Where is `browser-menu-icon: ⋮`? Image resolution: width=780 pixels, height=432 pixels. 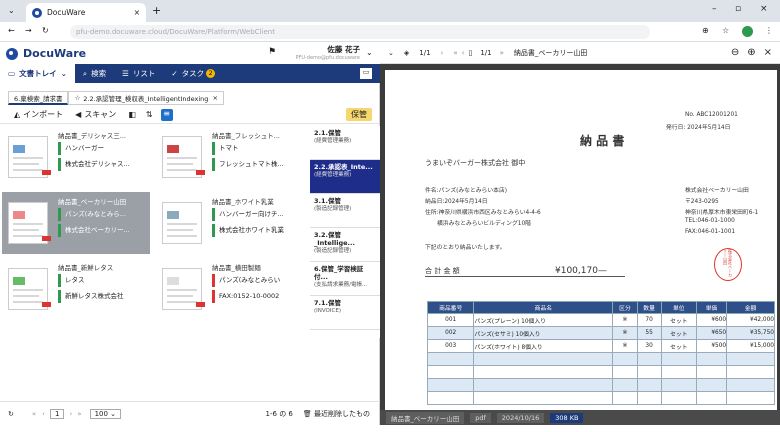
browser-menu-icon: ⋮ is located at coordinates (769, 30).